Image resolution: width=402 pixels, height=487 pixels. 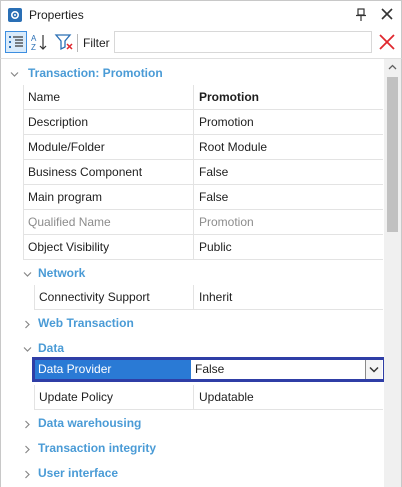 I want to click on property-row: Business Component False, so click(x=203, y=172).